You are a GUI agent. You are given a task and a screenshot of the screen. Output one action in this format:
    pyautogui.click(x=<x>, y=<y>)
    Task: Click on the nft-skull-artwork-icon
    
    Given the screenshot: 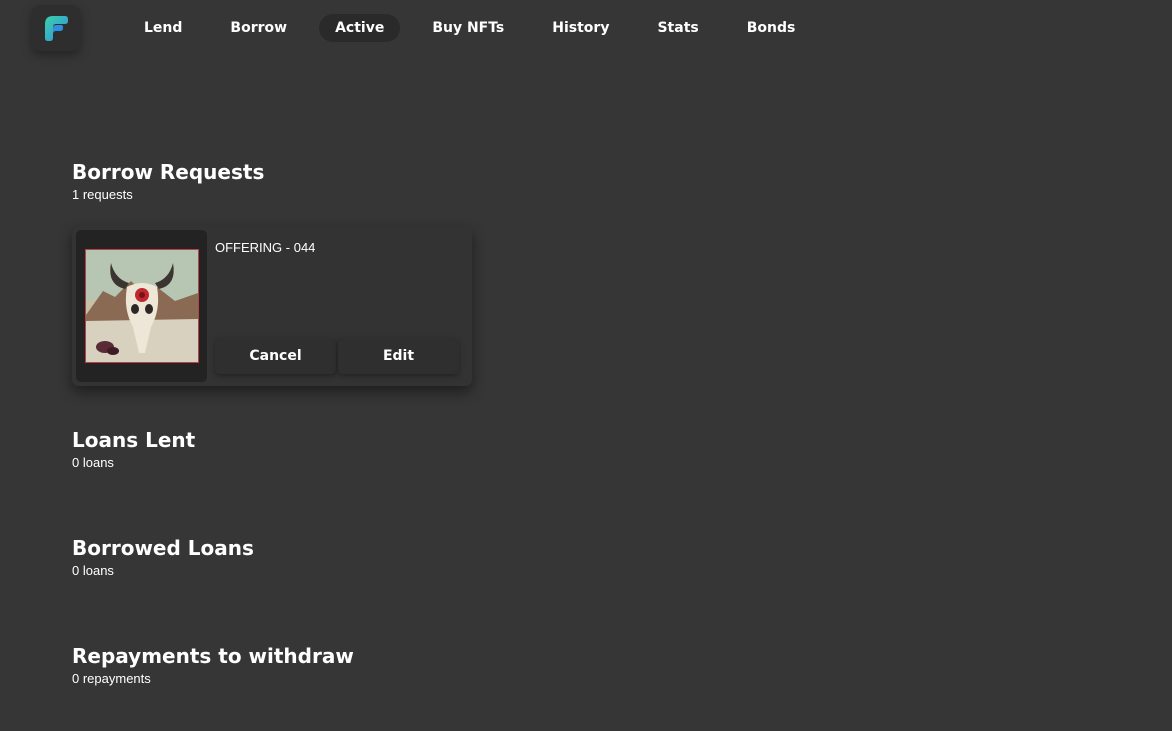 What is the action you would take?
    pyautogui.click(x=141, y=306)
    